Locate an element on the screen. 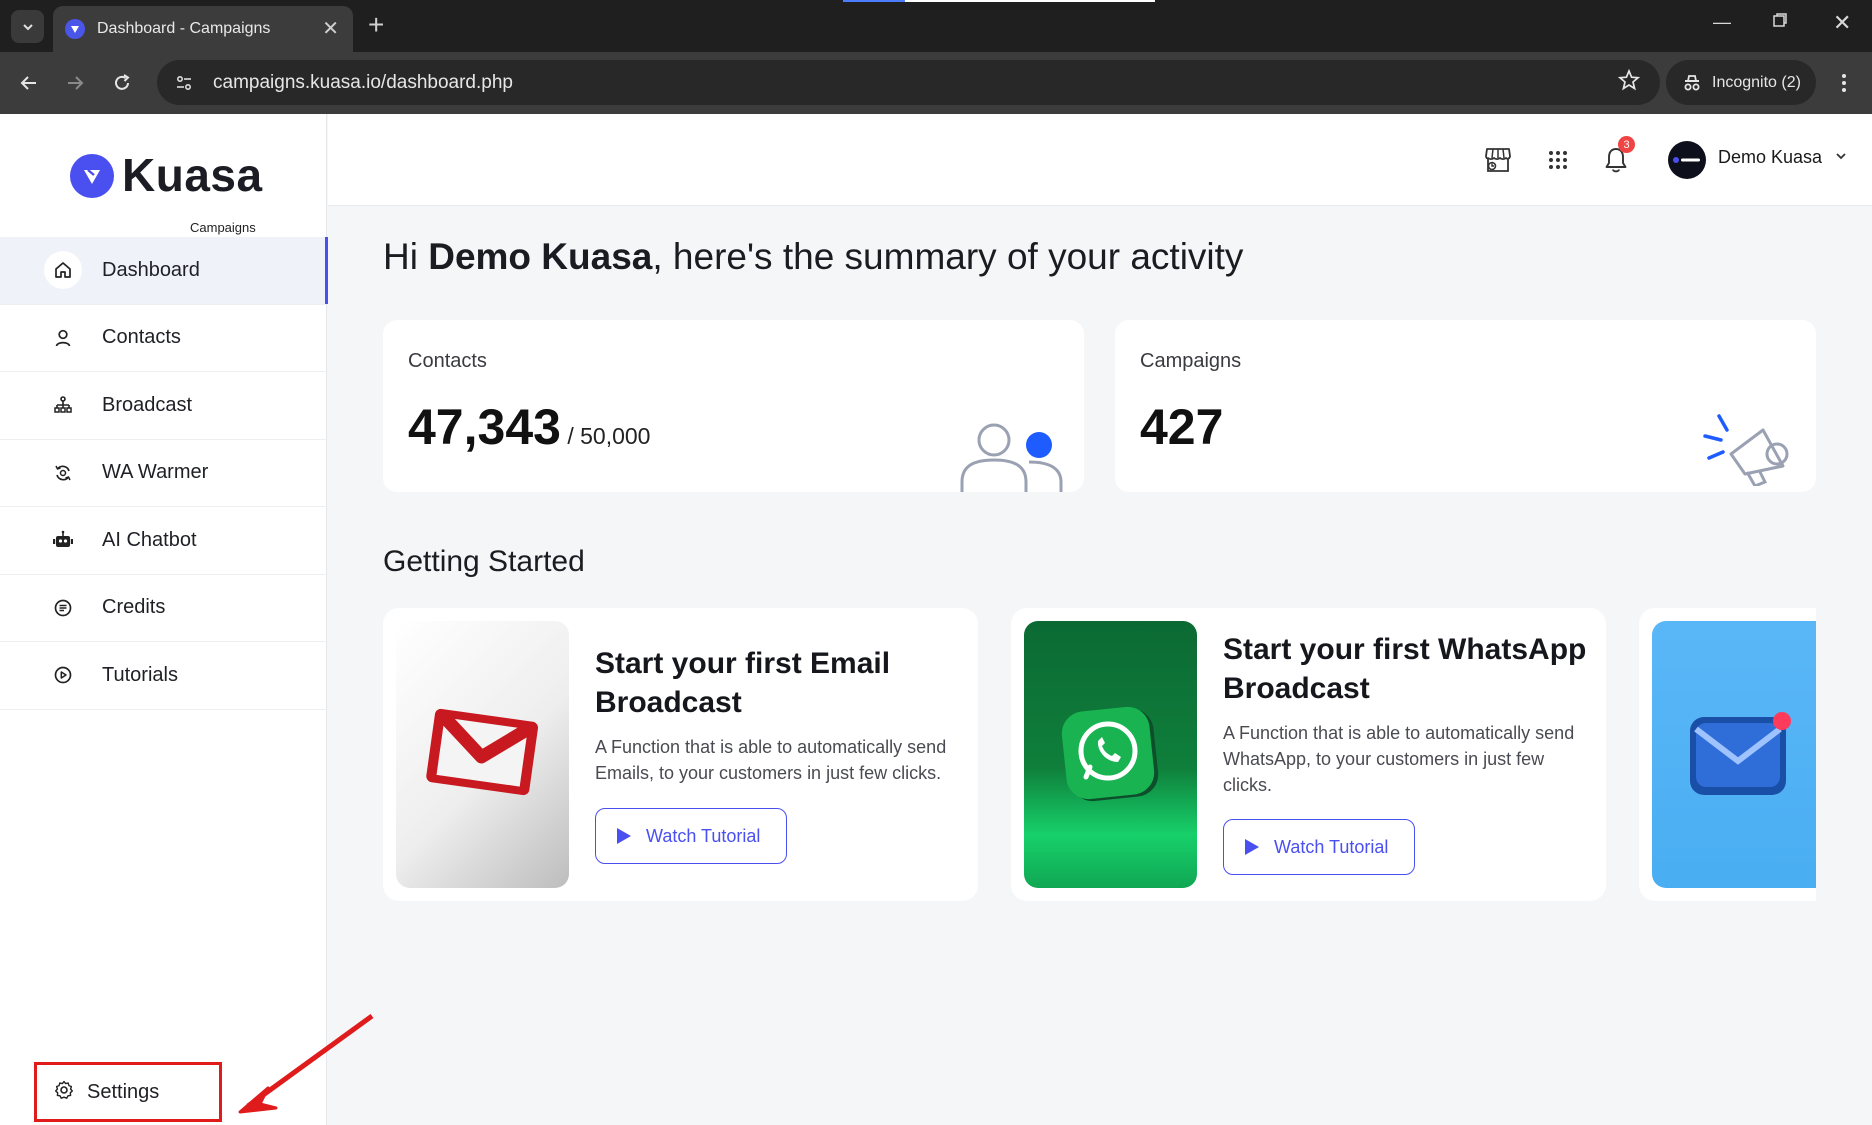 The height and width of the screenshot is (1125, 1872). reload-button is located at coordinates (122, 83).